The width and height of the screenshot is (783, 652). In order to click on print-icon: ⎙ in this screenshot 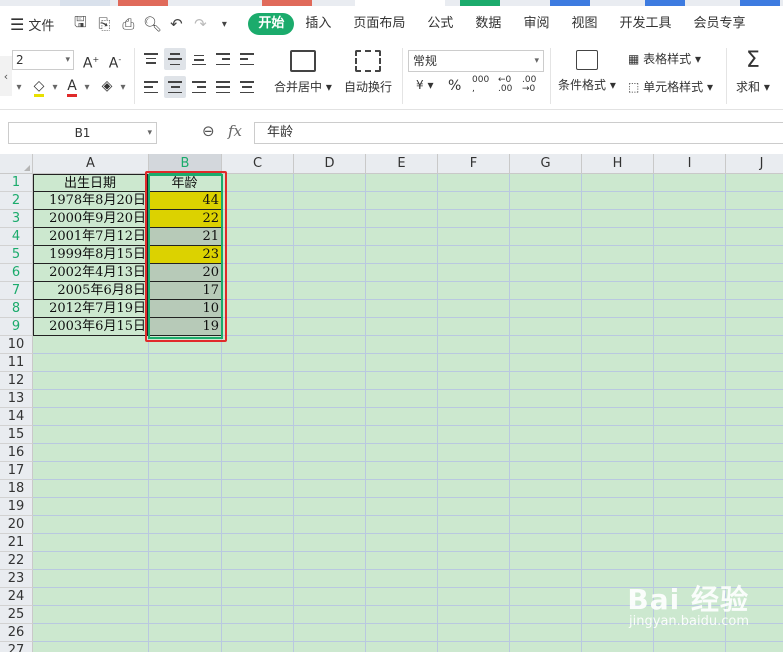, I will do `click(128, 24)`.